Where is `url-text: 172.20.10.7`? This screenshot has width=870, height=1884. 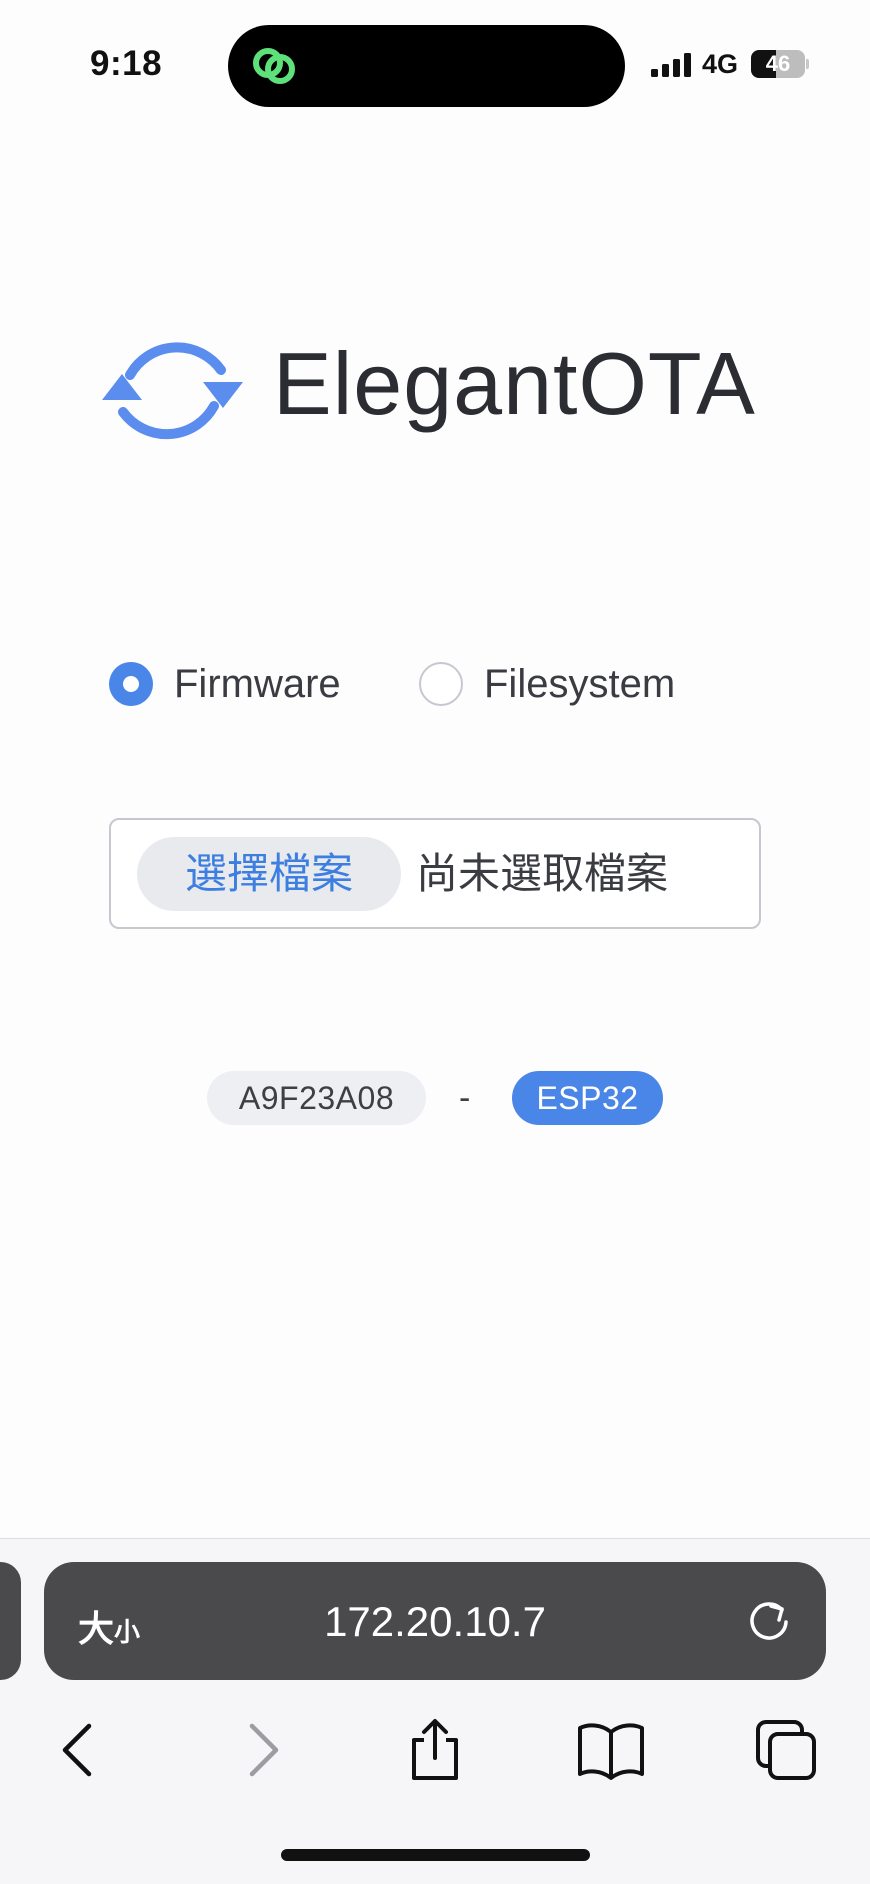
url-text: 172.20.10.7 is located at coordinates (435, 1622).